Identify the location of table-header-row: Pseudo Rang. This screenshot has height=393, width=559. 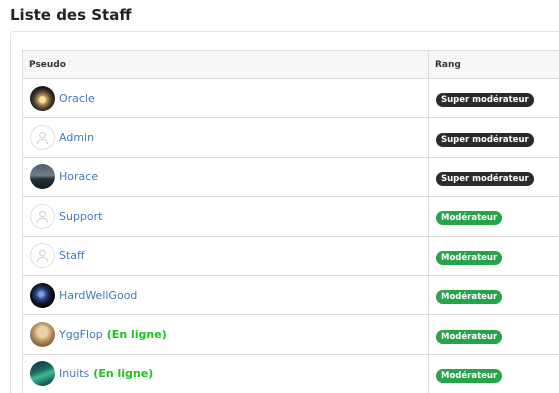
(290, 64).